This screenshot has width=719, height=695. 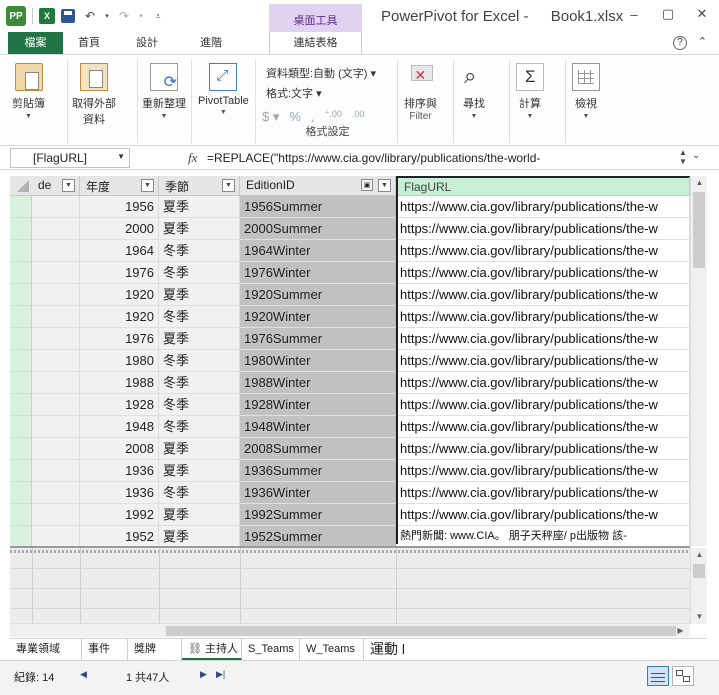 I want to click on scroll-right-icon: ▶, so click(x=680, y=631).